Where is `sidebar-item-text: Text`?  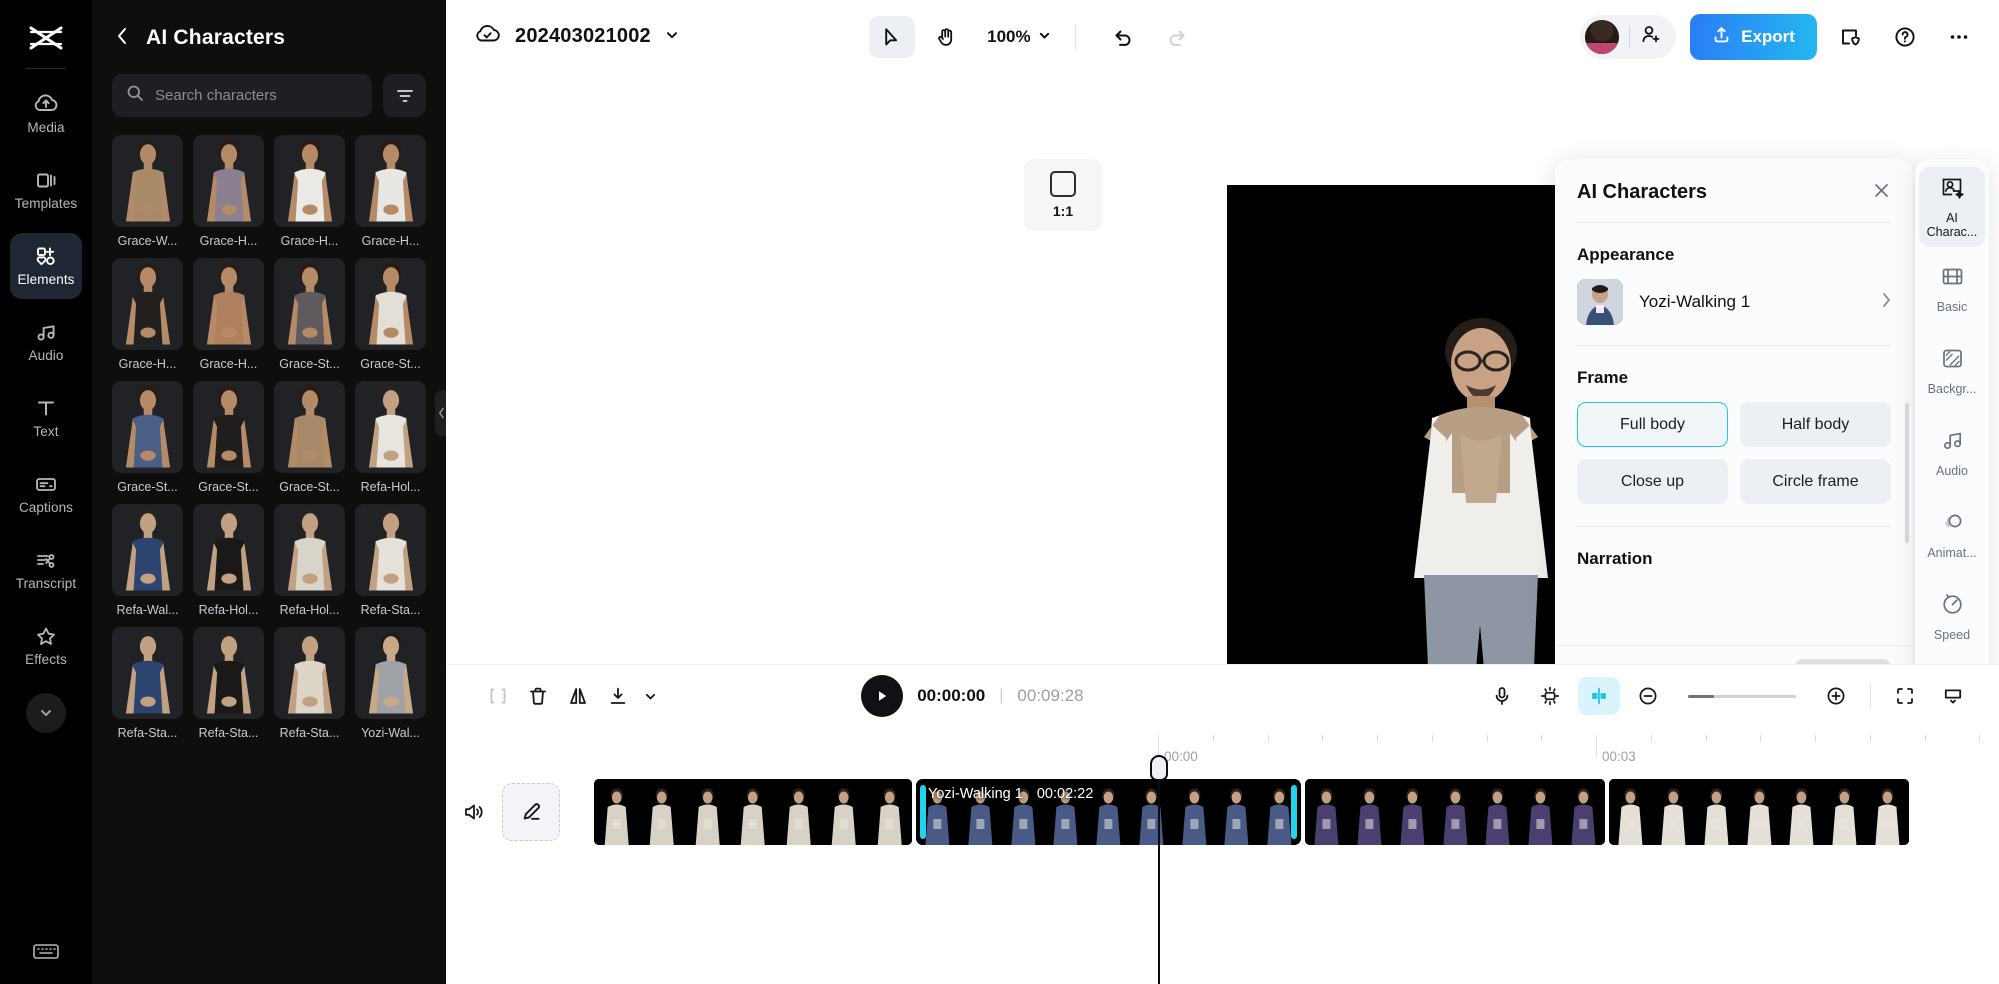
sidebar-item-text: Text is located at coordinates (46, 418).